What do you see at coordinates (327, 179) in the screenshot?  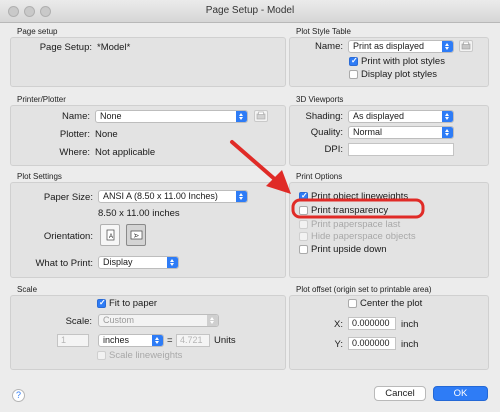 I see `annotation-overlay` at bounding box center [327, 179].